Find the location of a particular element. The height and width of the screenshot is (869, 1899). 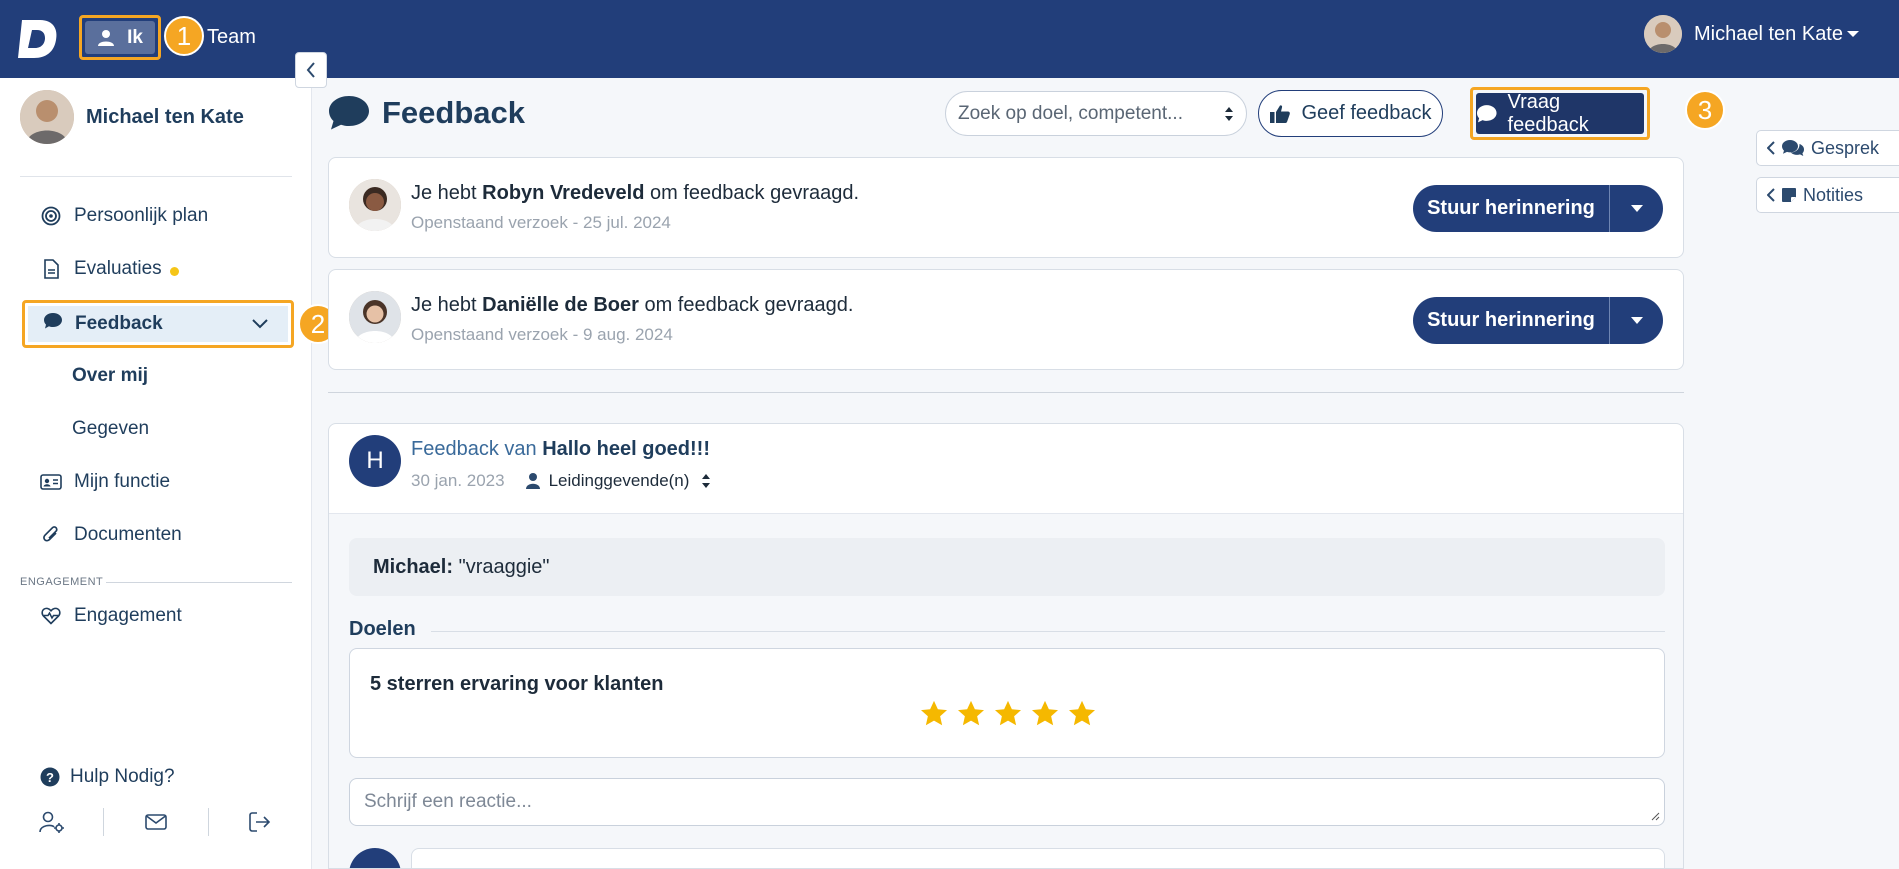

request-person-name: Daniëlle de Boer is located at coordinates (560, 305).